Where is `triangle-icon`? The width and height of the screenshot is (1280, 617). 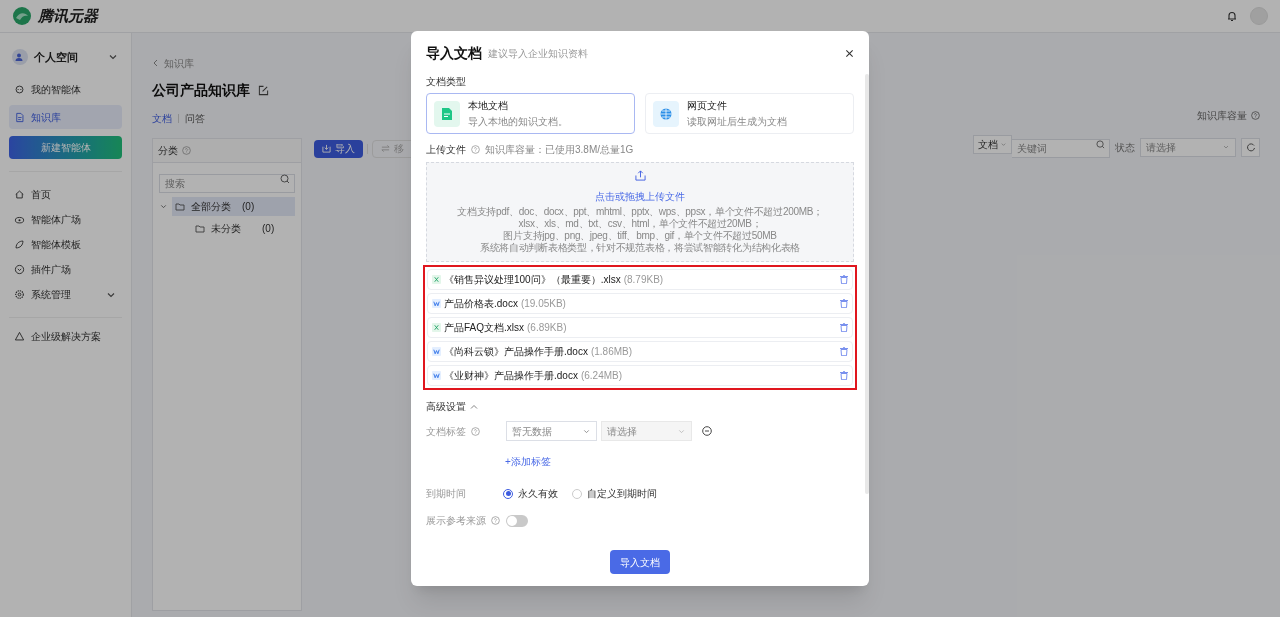
triangle-icon is located at coordinates (19, 336).